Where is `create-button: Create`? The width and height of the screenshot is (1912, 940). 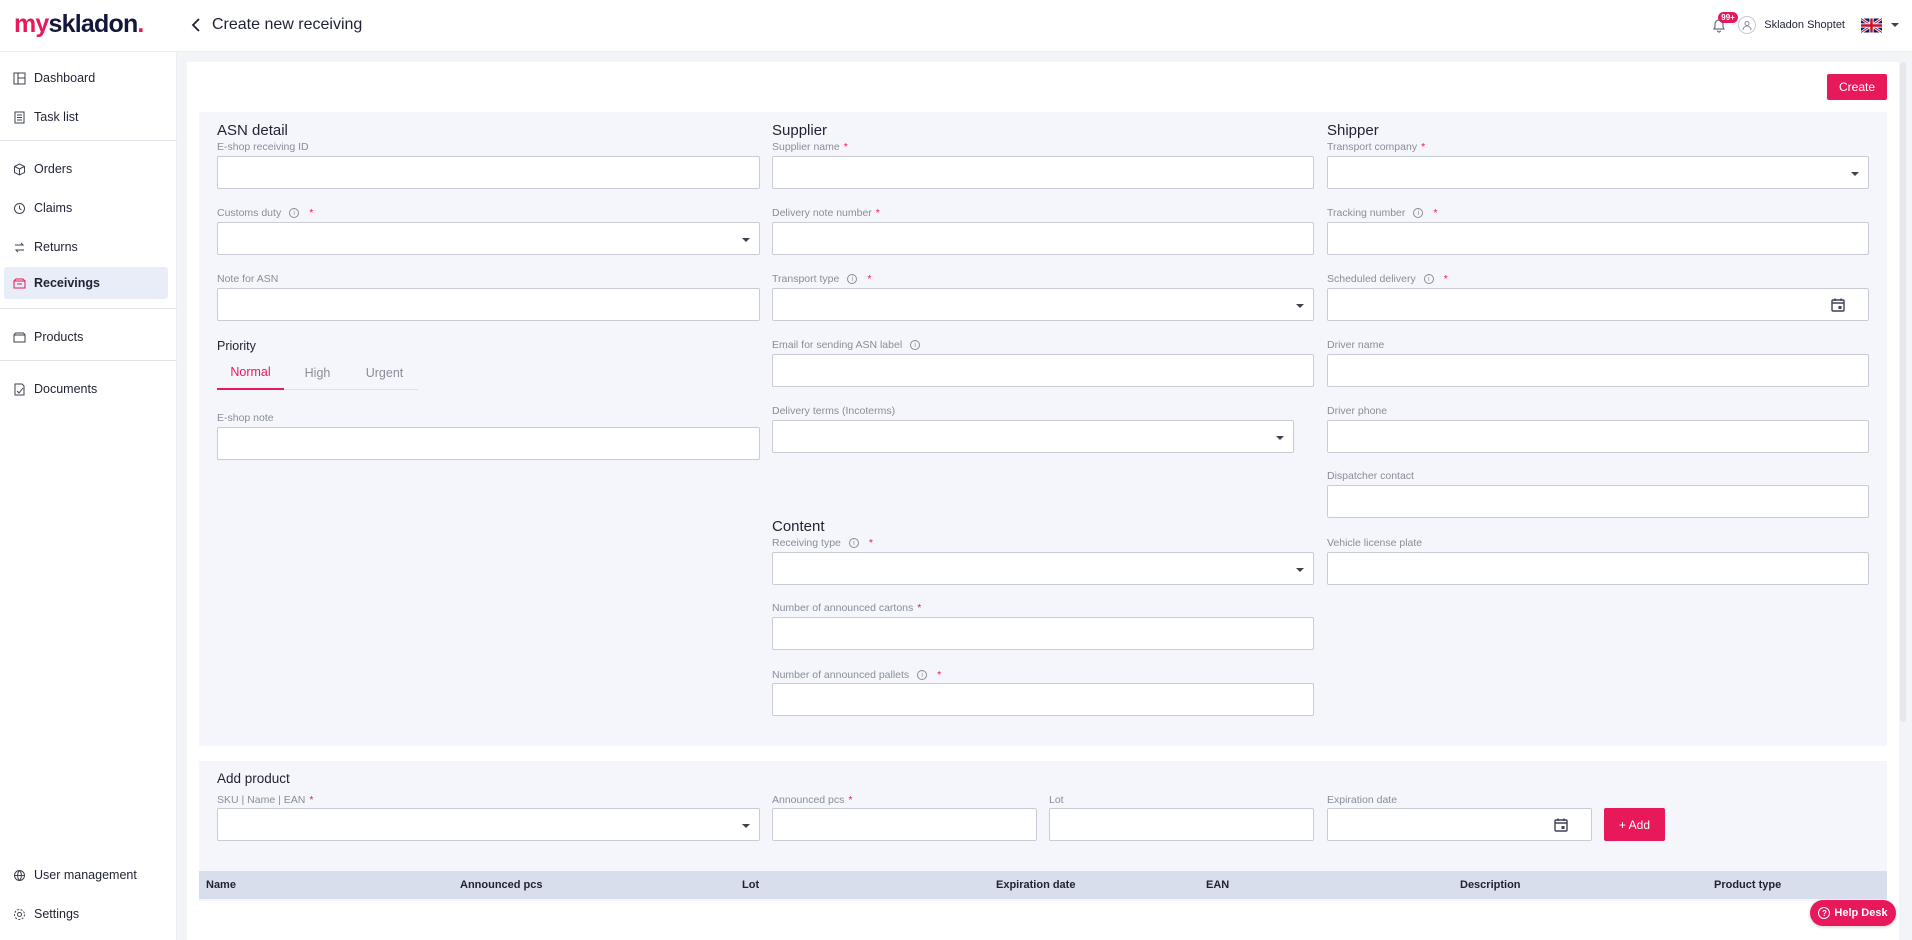 create-button: Create is located at coordinates (1857, 87).